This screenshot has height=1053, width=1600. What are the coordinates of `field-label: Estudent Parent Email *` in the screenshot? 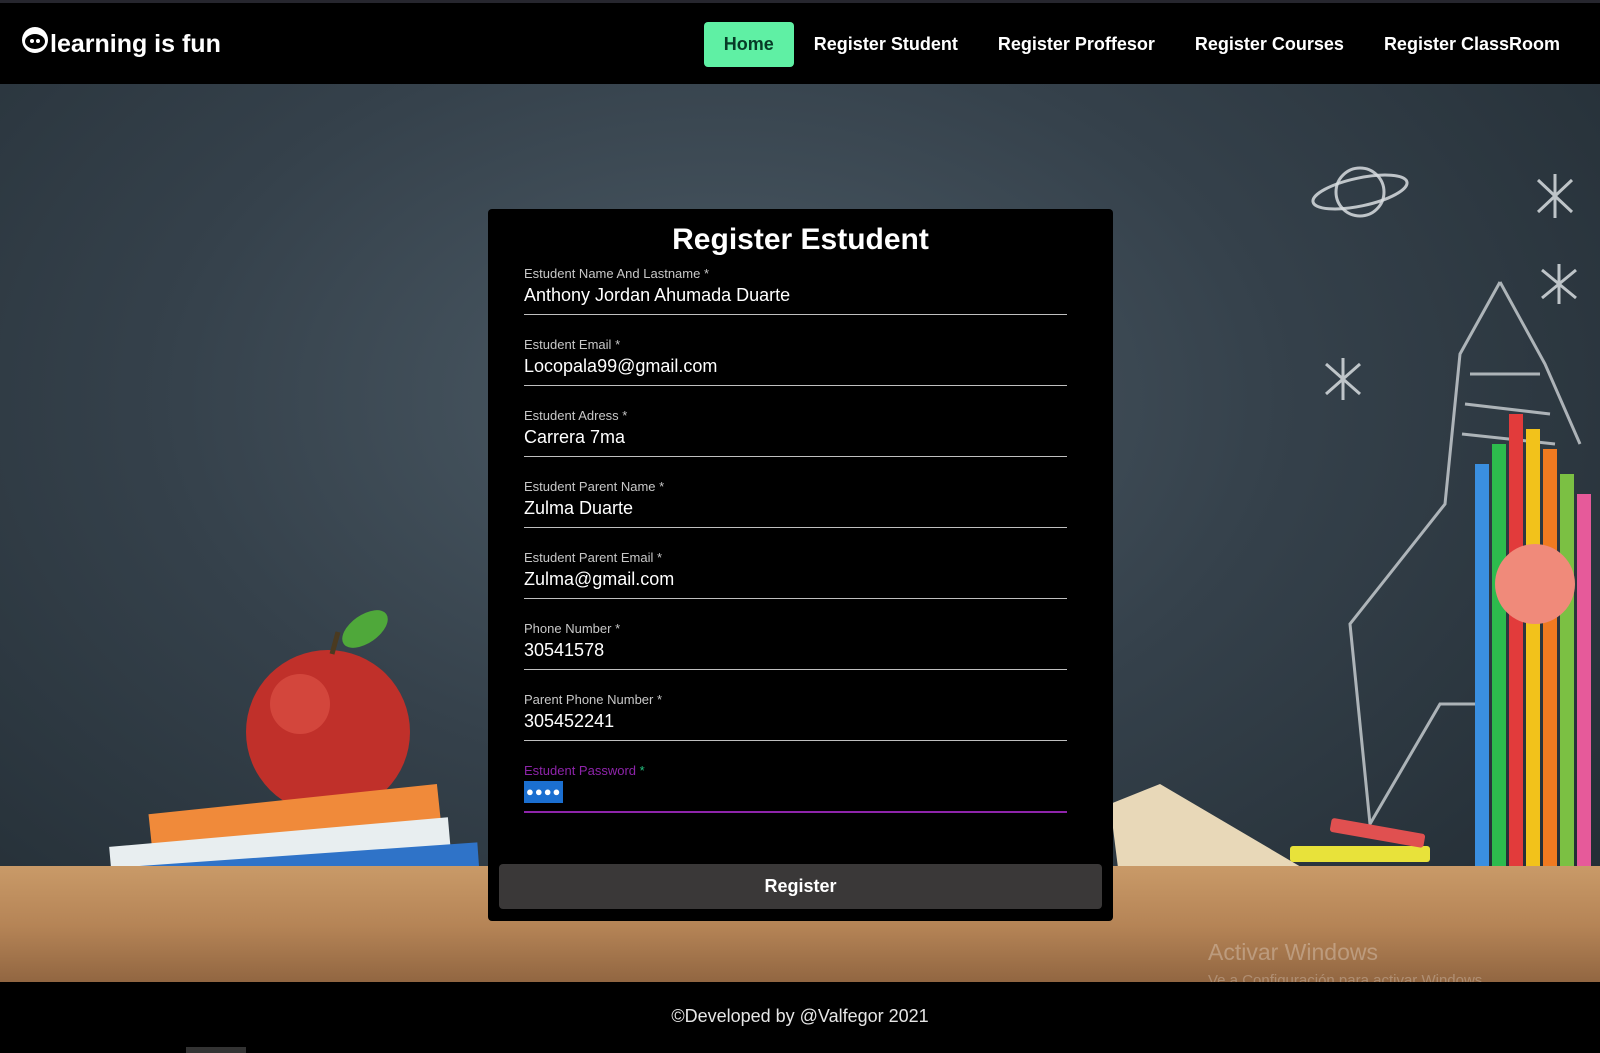 It's located at (593, 557).